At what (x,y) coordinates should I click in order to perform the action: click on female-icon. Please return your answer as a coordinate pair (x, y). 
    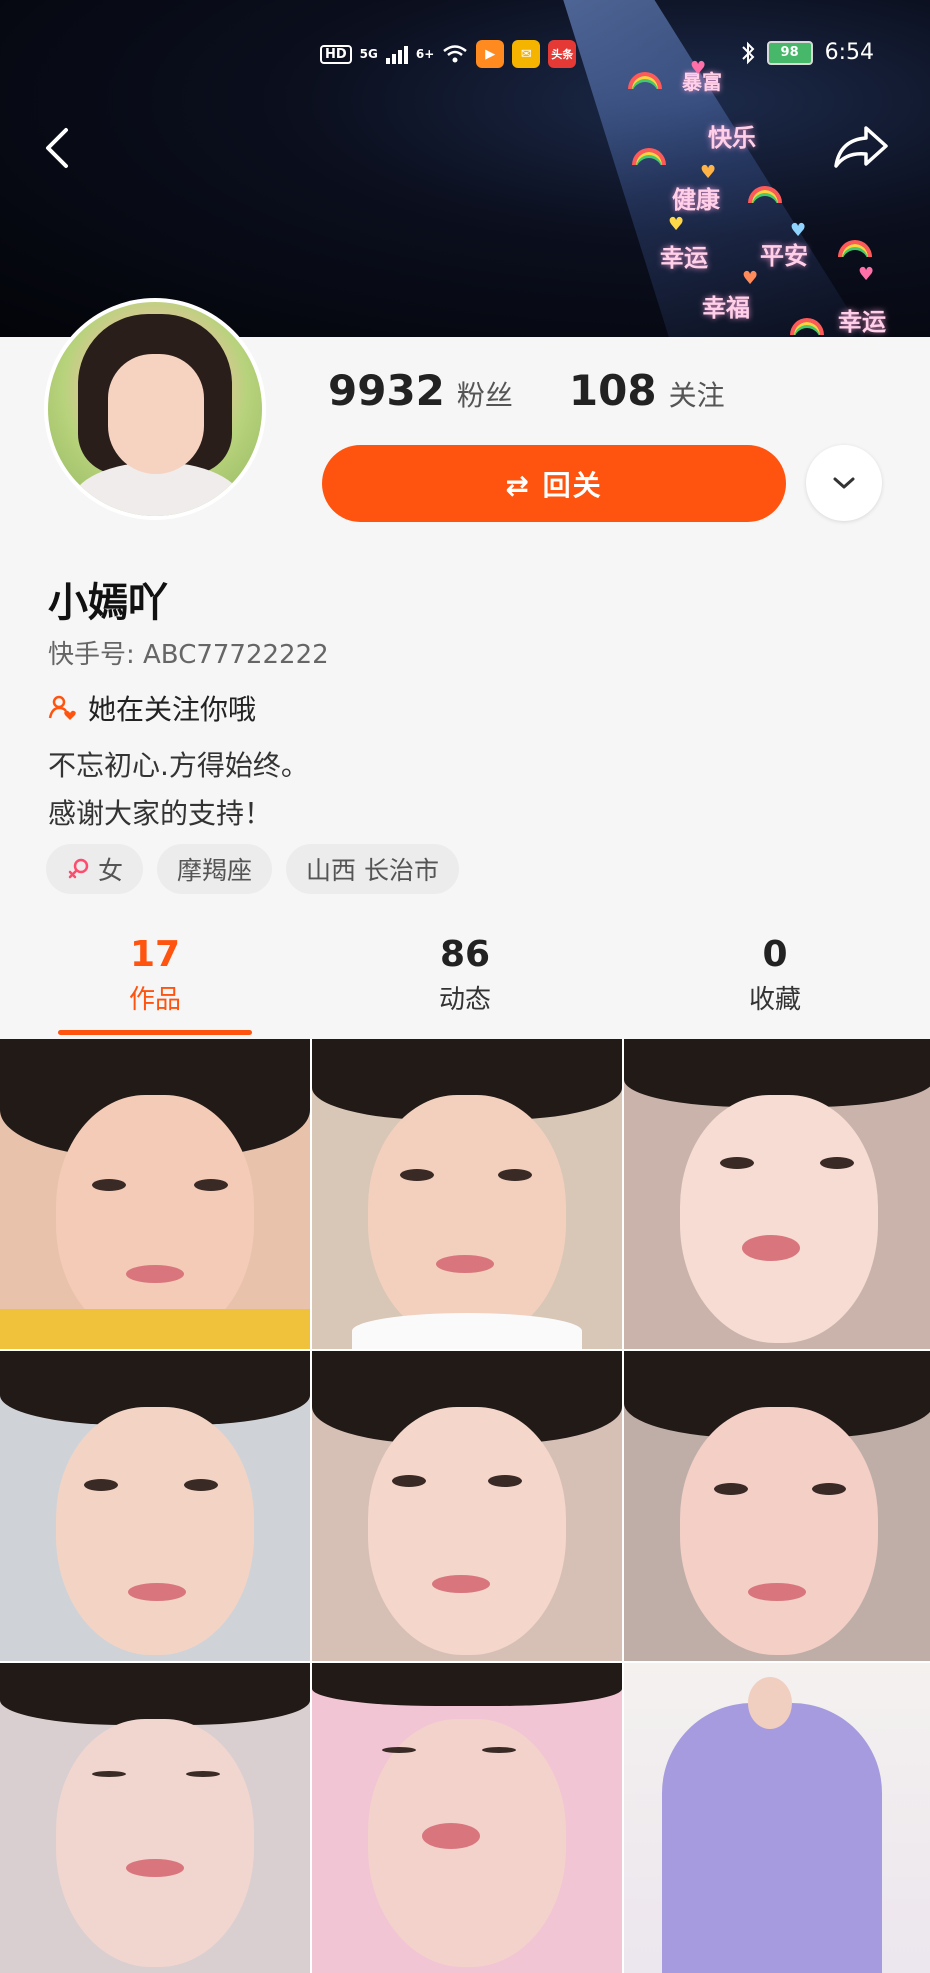
    Looking at the image, I should click on (78, 868).